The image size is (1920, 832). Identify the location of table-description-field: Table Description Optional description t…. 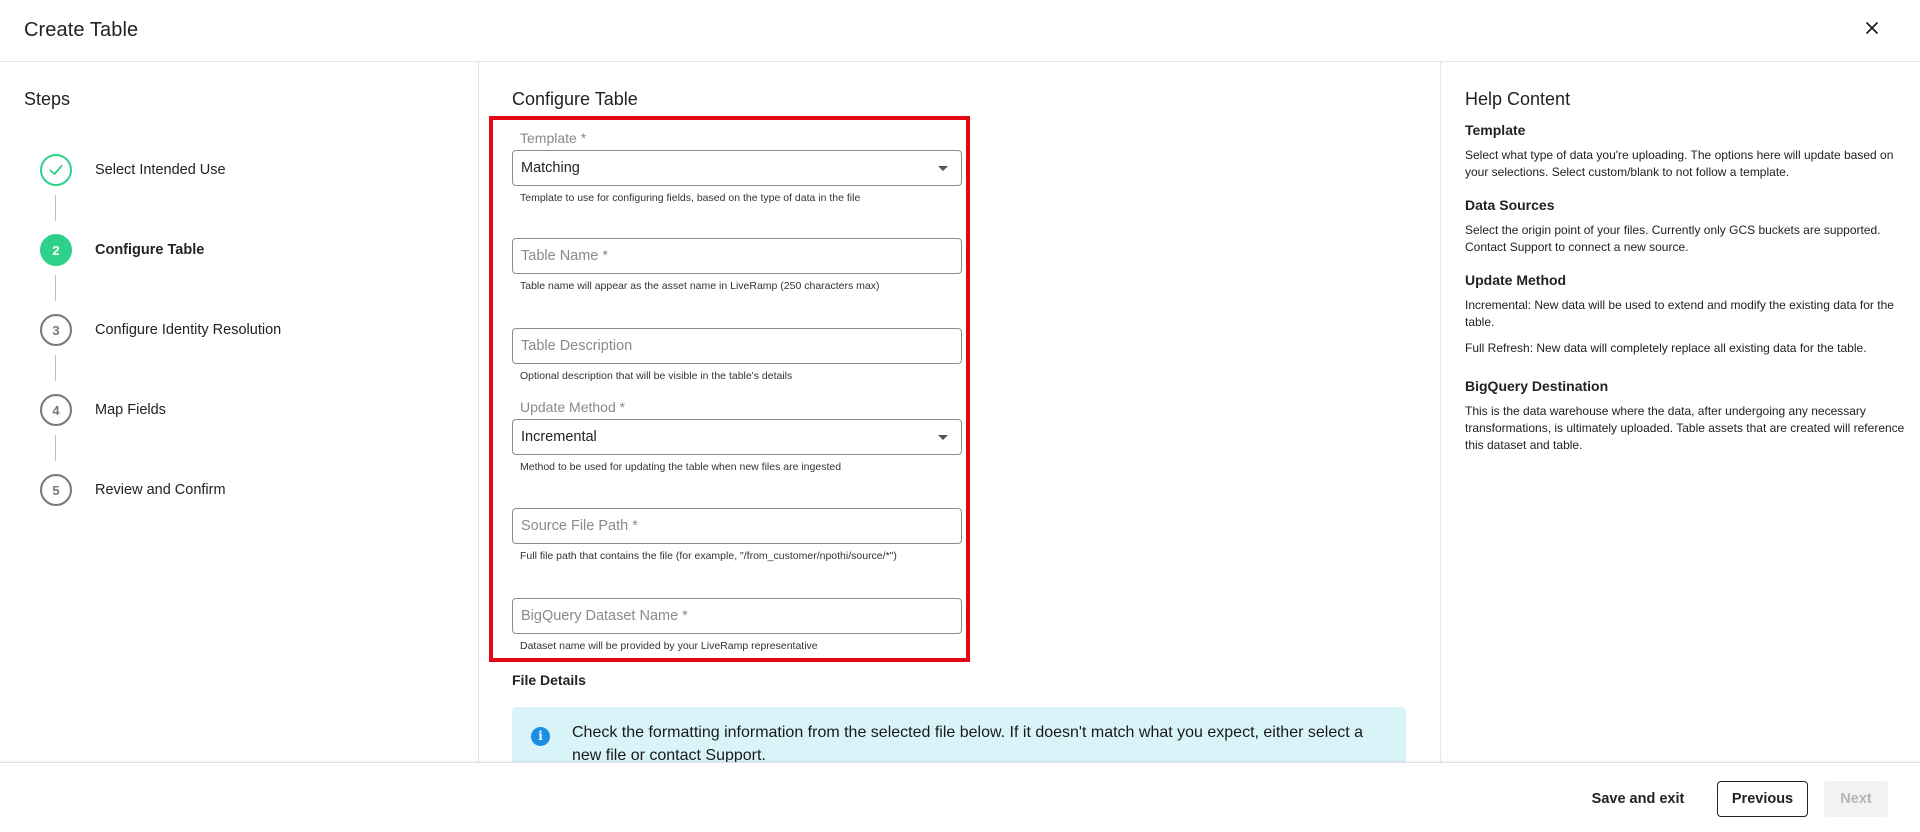
(737, 355).